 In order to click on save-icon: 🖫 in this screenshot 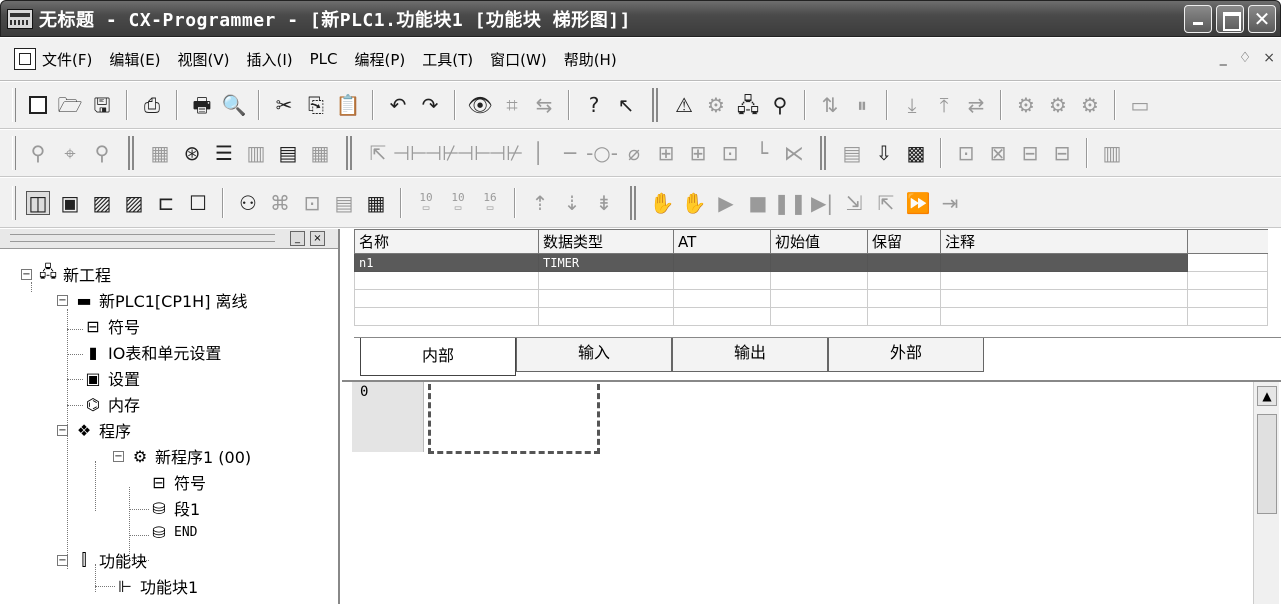, I will do `click(102, 105)`.